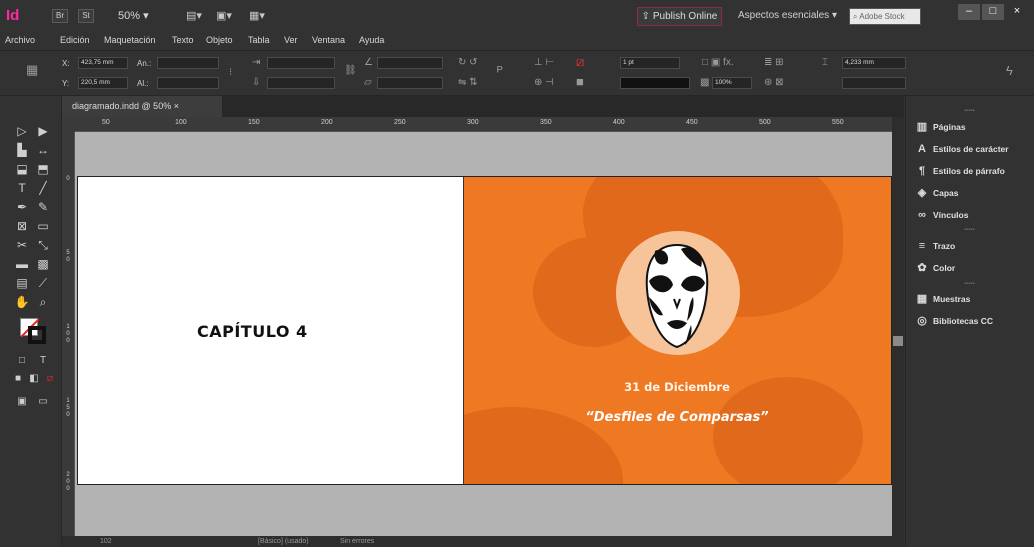  Describe the element at coordinates (350, 71) in the screenshot. I see `constrain-scale-icon: ⛓` at that location.